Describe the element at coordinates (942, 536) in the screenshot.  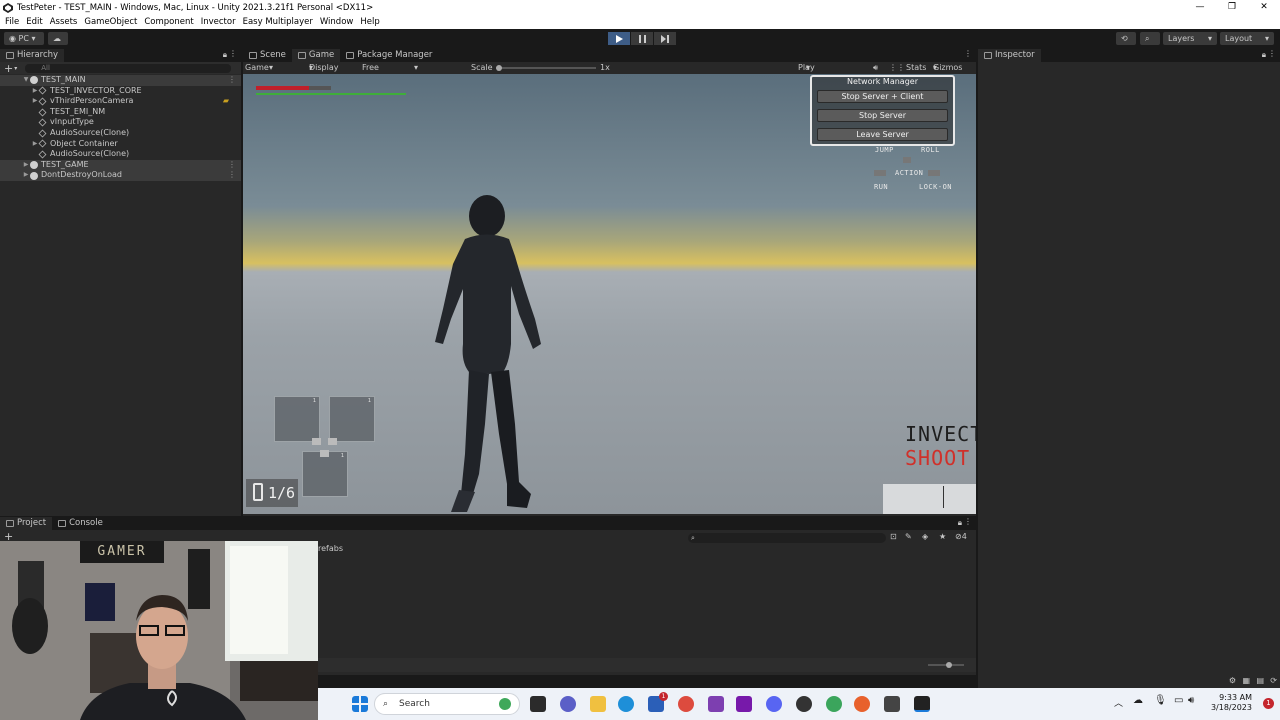
I see `favorite-icon: ★` at that location.